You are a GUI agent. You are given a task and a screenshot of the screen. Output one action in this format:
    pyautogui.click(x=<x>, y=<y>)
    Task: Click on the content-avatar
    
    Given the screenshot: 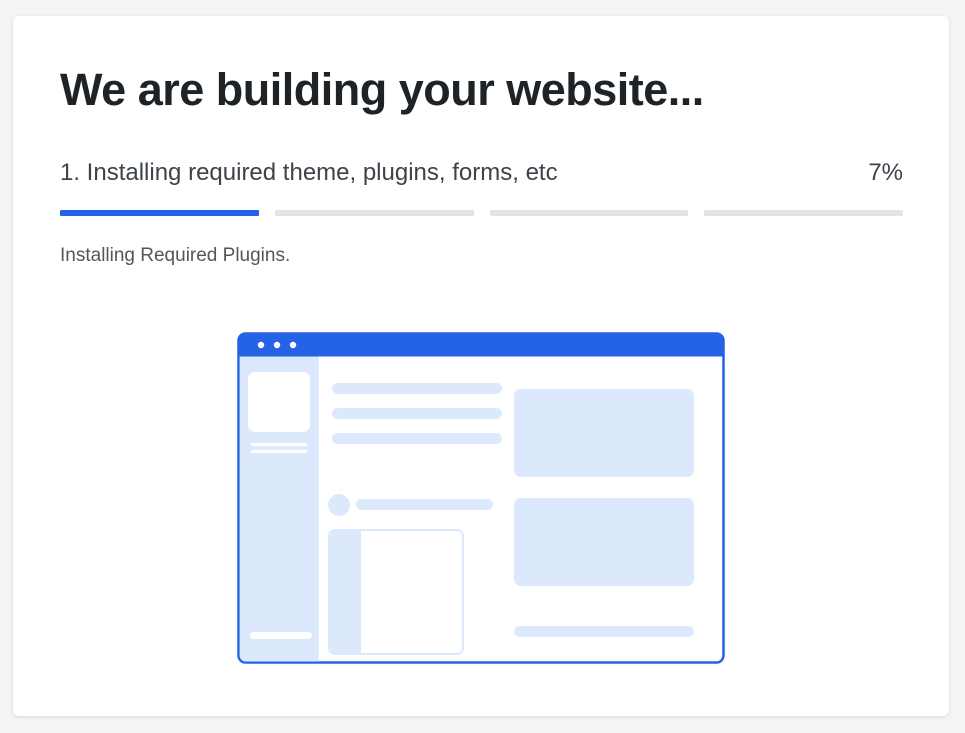 What is the action you would take?
    pyautogui.click(x=339, y=505)
    